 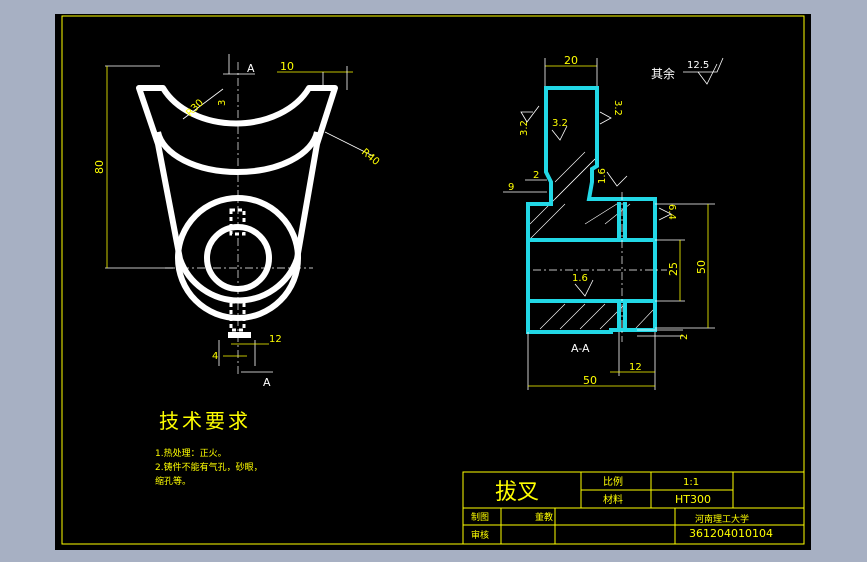 What do you see at coordinates (99, 167) in the screenshot?
I see `dim-80: 80` at bounding box center [99, 167].